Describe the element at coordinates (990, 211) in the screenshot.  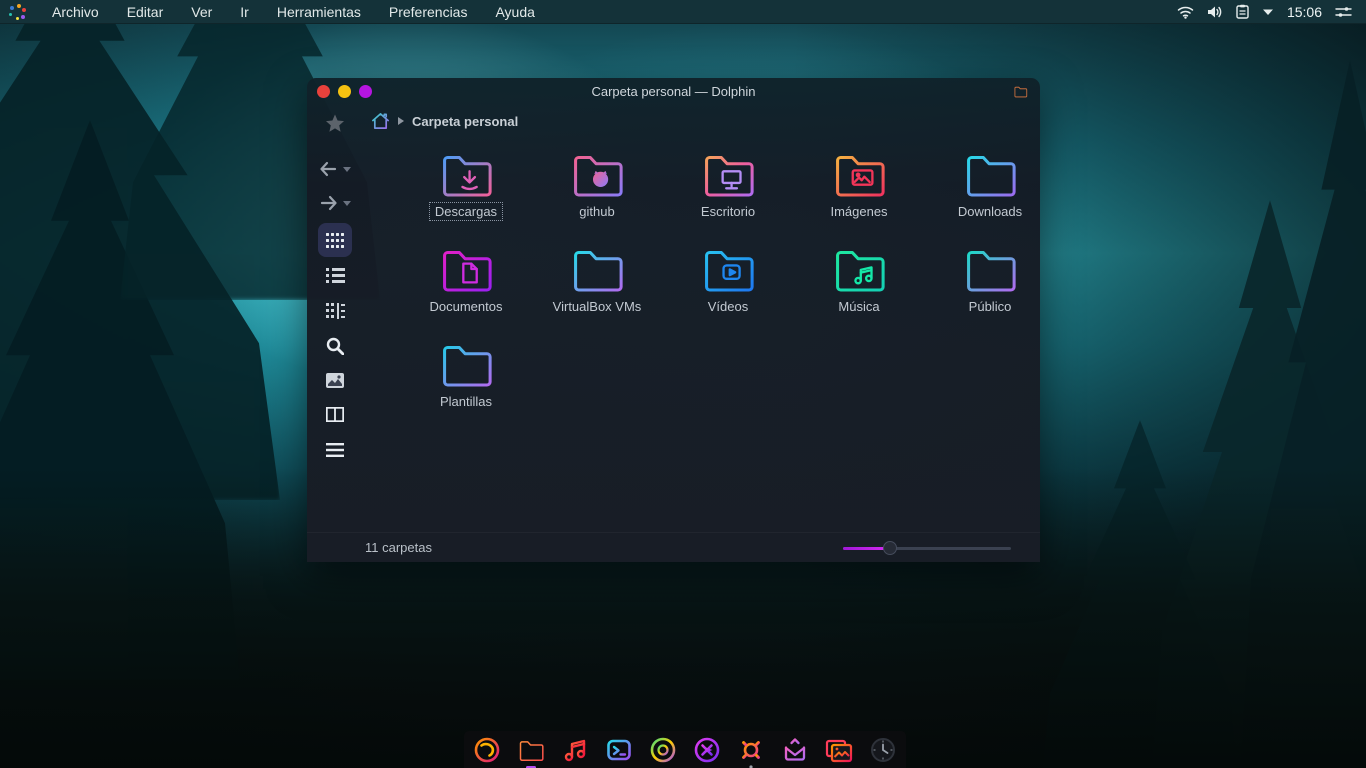
I see `folder-label: Downloads` at that location.